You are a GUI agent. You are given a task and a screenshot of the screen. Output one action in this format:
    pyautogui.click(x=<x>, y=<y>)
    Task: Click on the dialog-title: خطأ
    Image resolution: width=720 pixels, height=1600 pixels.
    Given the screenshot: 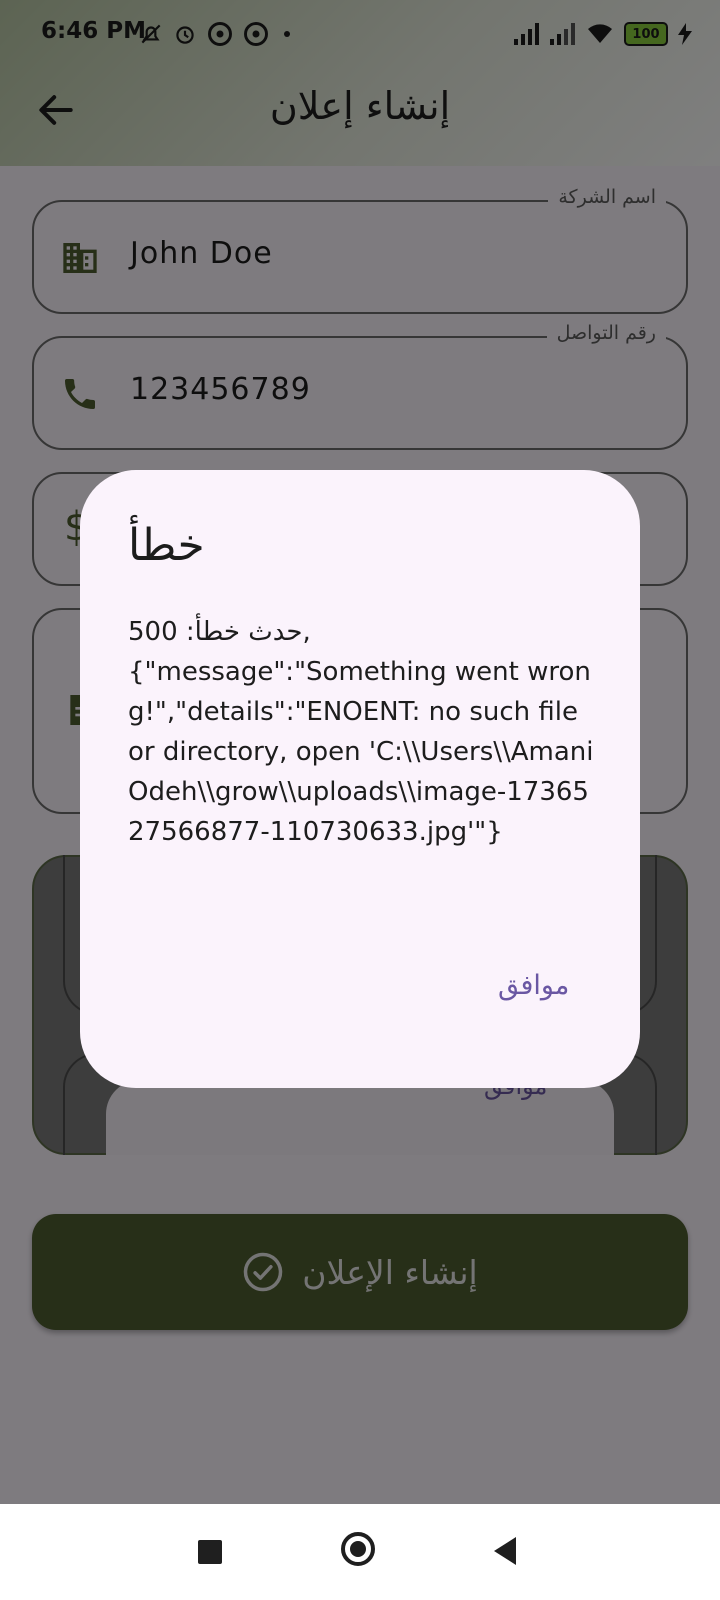 What is the action you would take?
    pyautogui.click(x=166, y=545)
    